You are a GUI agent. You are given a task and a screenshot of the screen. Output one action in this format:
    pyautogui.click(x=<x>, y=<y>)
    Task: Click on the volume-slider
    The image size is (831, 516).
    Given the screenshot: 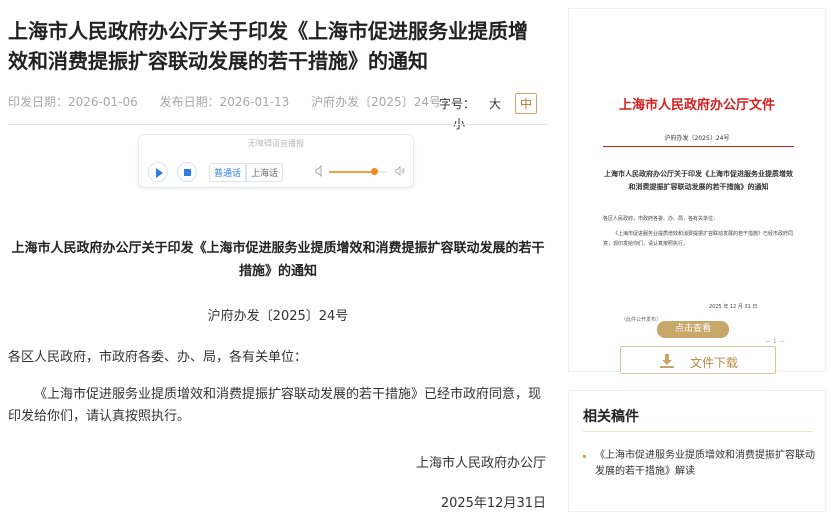 What is the action you would take?
    pyautogui.click(x=358, y=171)
    